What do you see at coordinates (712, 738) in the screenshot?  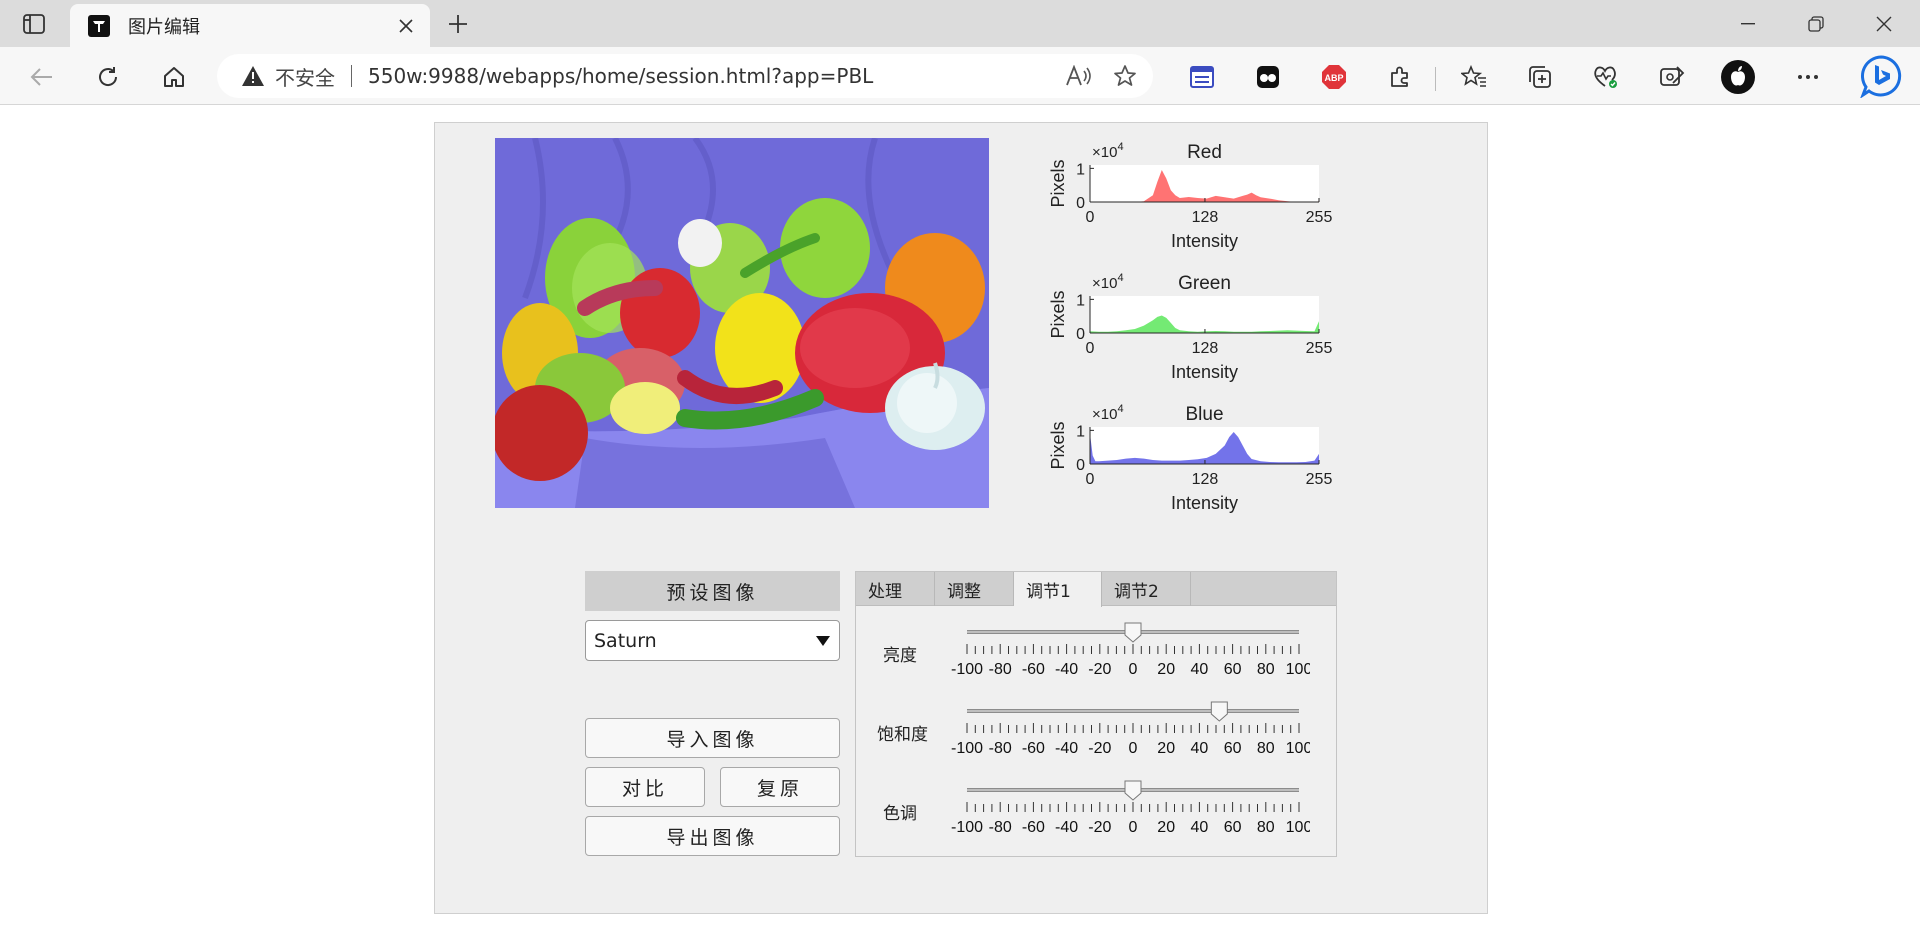 I see `import-image-button: 导入图像` at bounding box center [712, 738].